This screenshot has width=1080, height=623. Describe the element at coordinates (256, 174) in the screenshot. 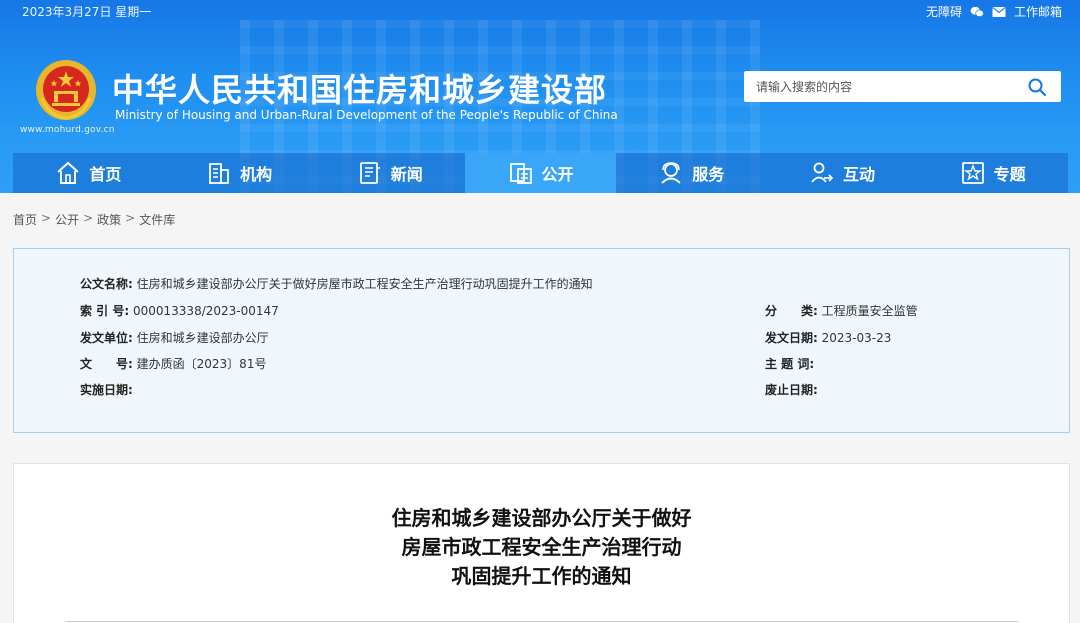

I see `nav-label: 机构` at that location.